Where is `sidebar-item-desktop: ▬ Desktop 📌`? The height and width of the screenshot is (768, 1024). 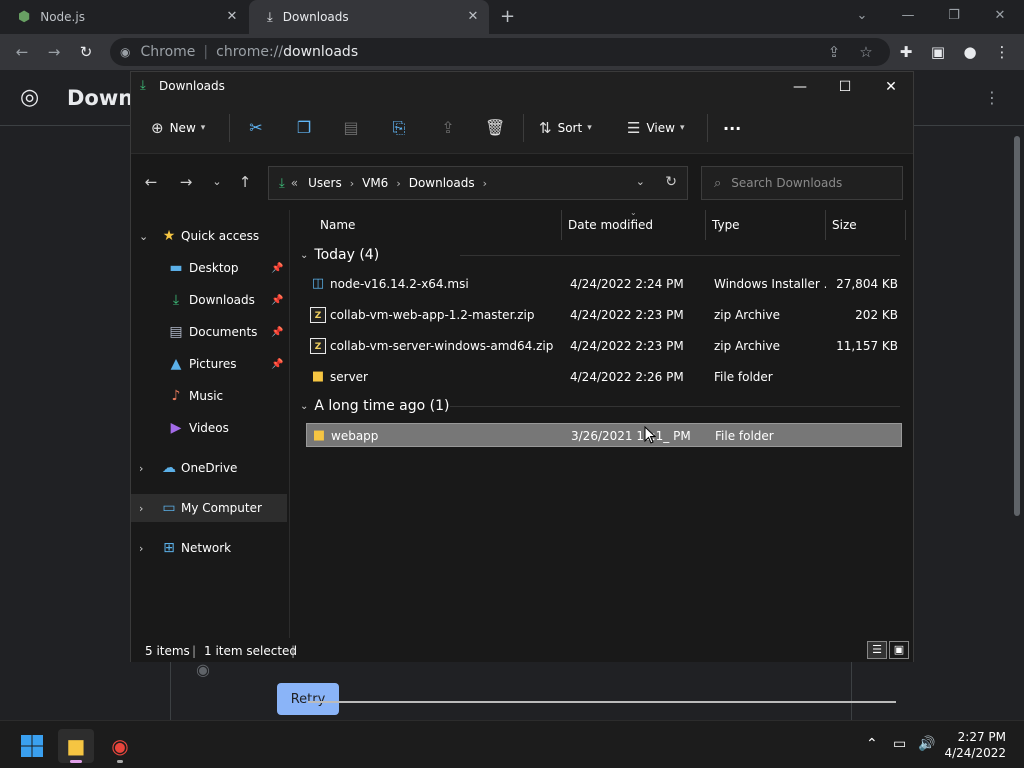
sidebar-item-desktop: ▬ Desktop 📌 is located at coordinates (209, 268).